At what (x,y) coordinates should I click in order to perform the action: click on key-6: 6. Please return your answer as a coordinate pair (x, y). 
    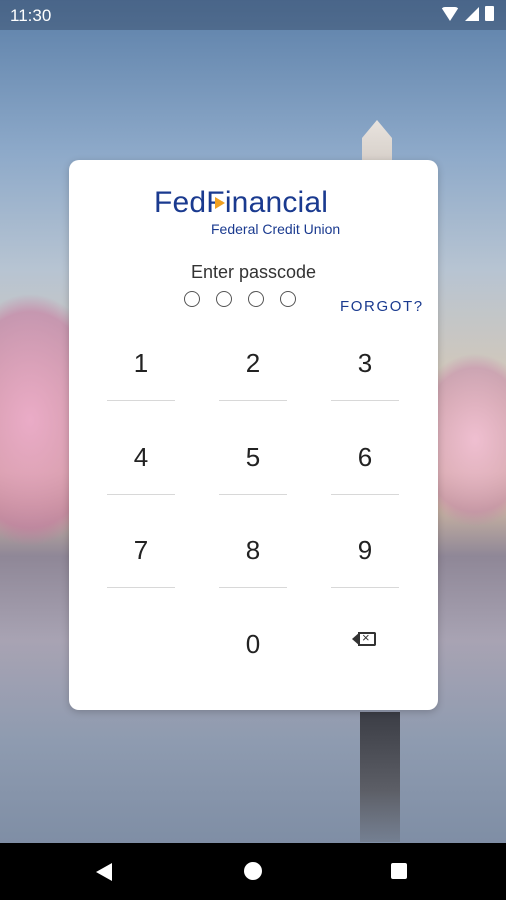
    Looking at the image, I should click on (365, 463).